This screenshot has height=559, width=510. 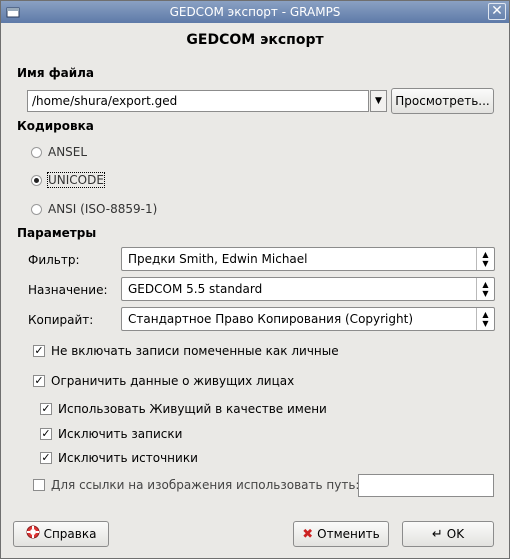 I want to click on window-menu-icon, so click(x=13, y=12).